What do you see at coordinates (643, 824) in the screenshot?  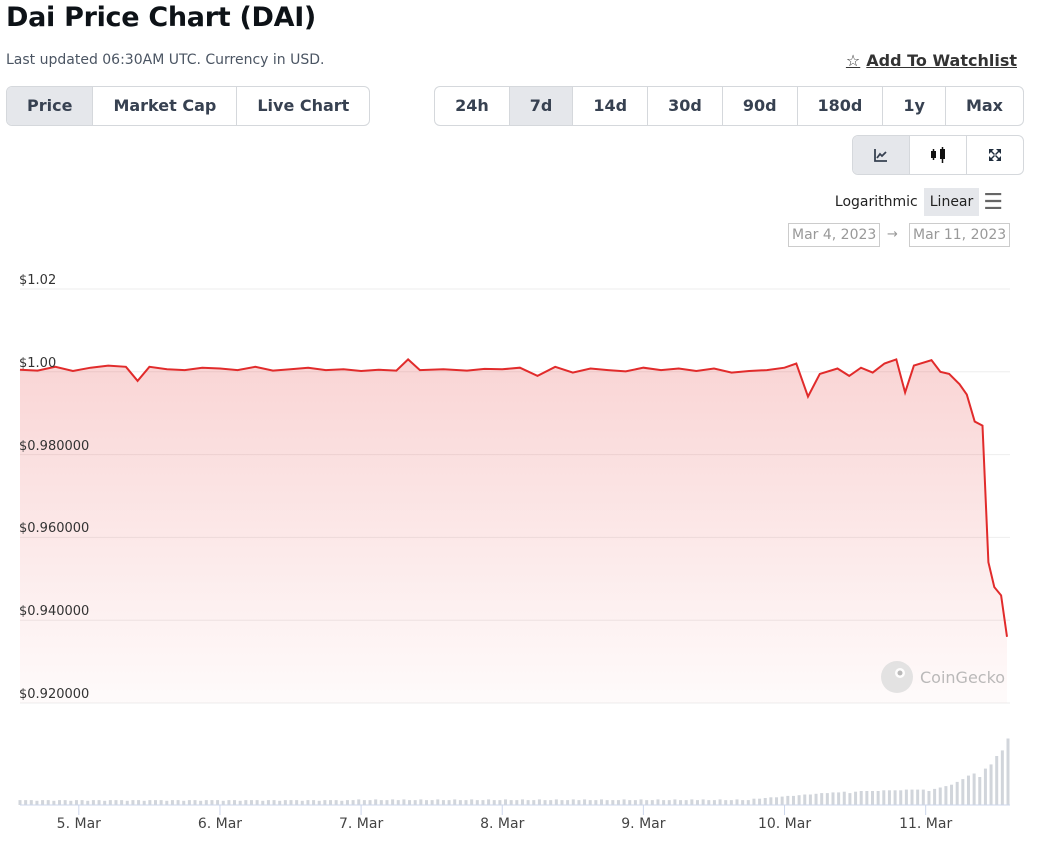 I see `x-tick-label: 9. Mar` at bounding box center [643, 824].